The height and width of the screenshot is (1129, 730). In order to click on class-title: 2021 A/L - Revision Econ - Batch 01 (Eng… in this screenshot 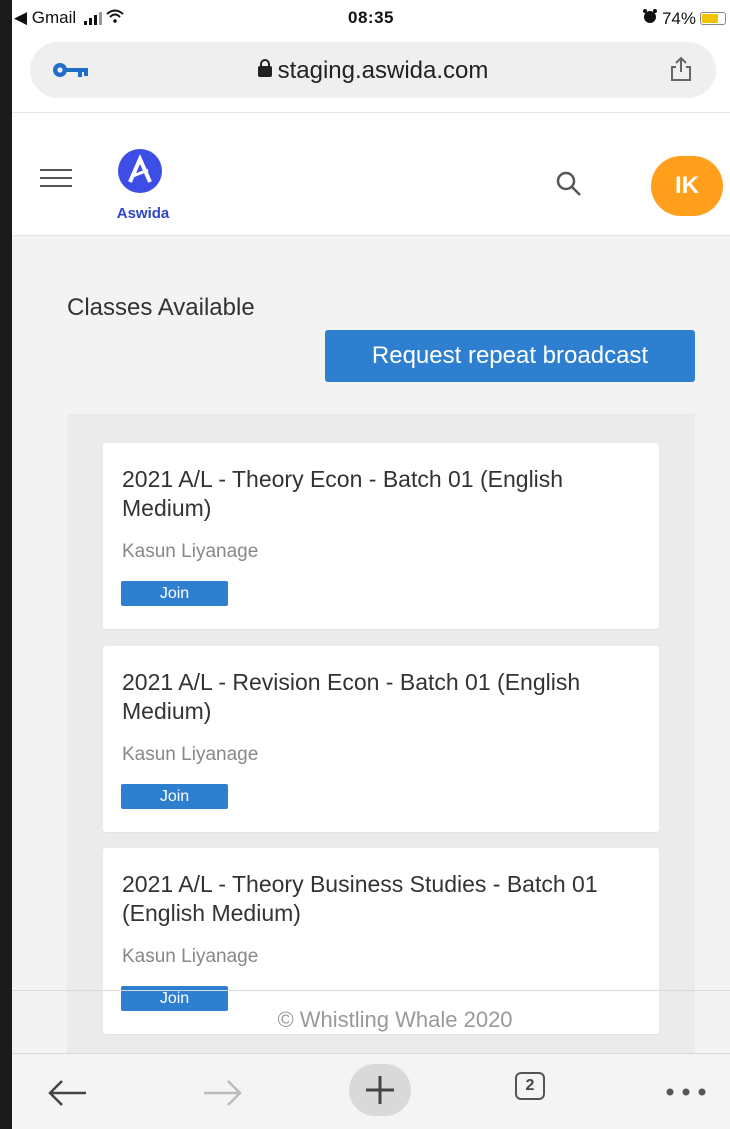, I will do `click(351, 696)`.